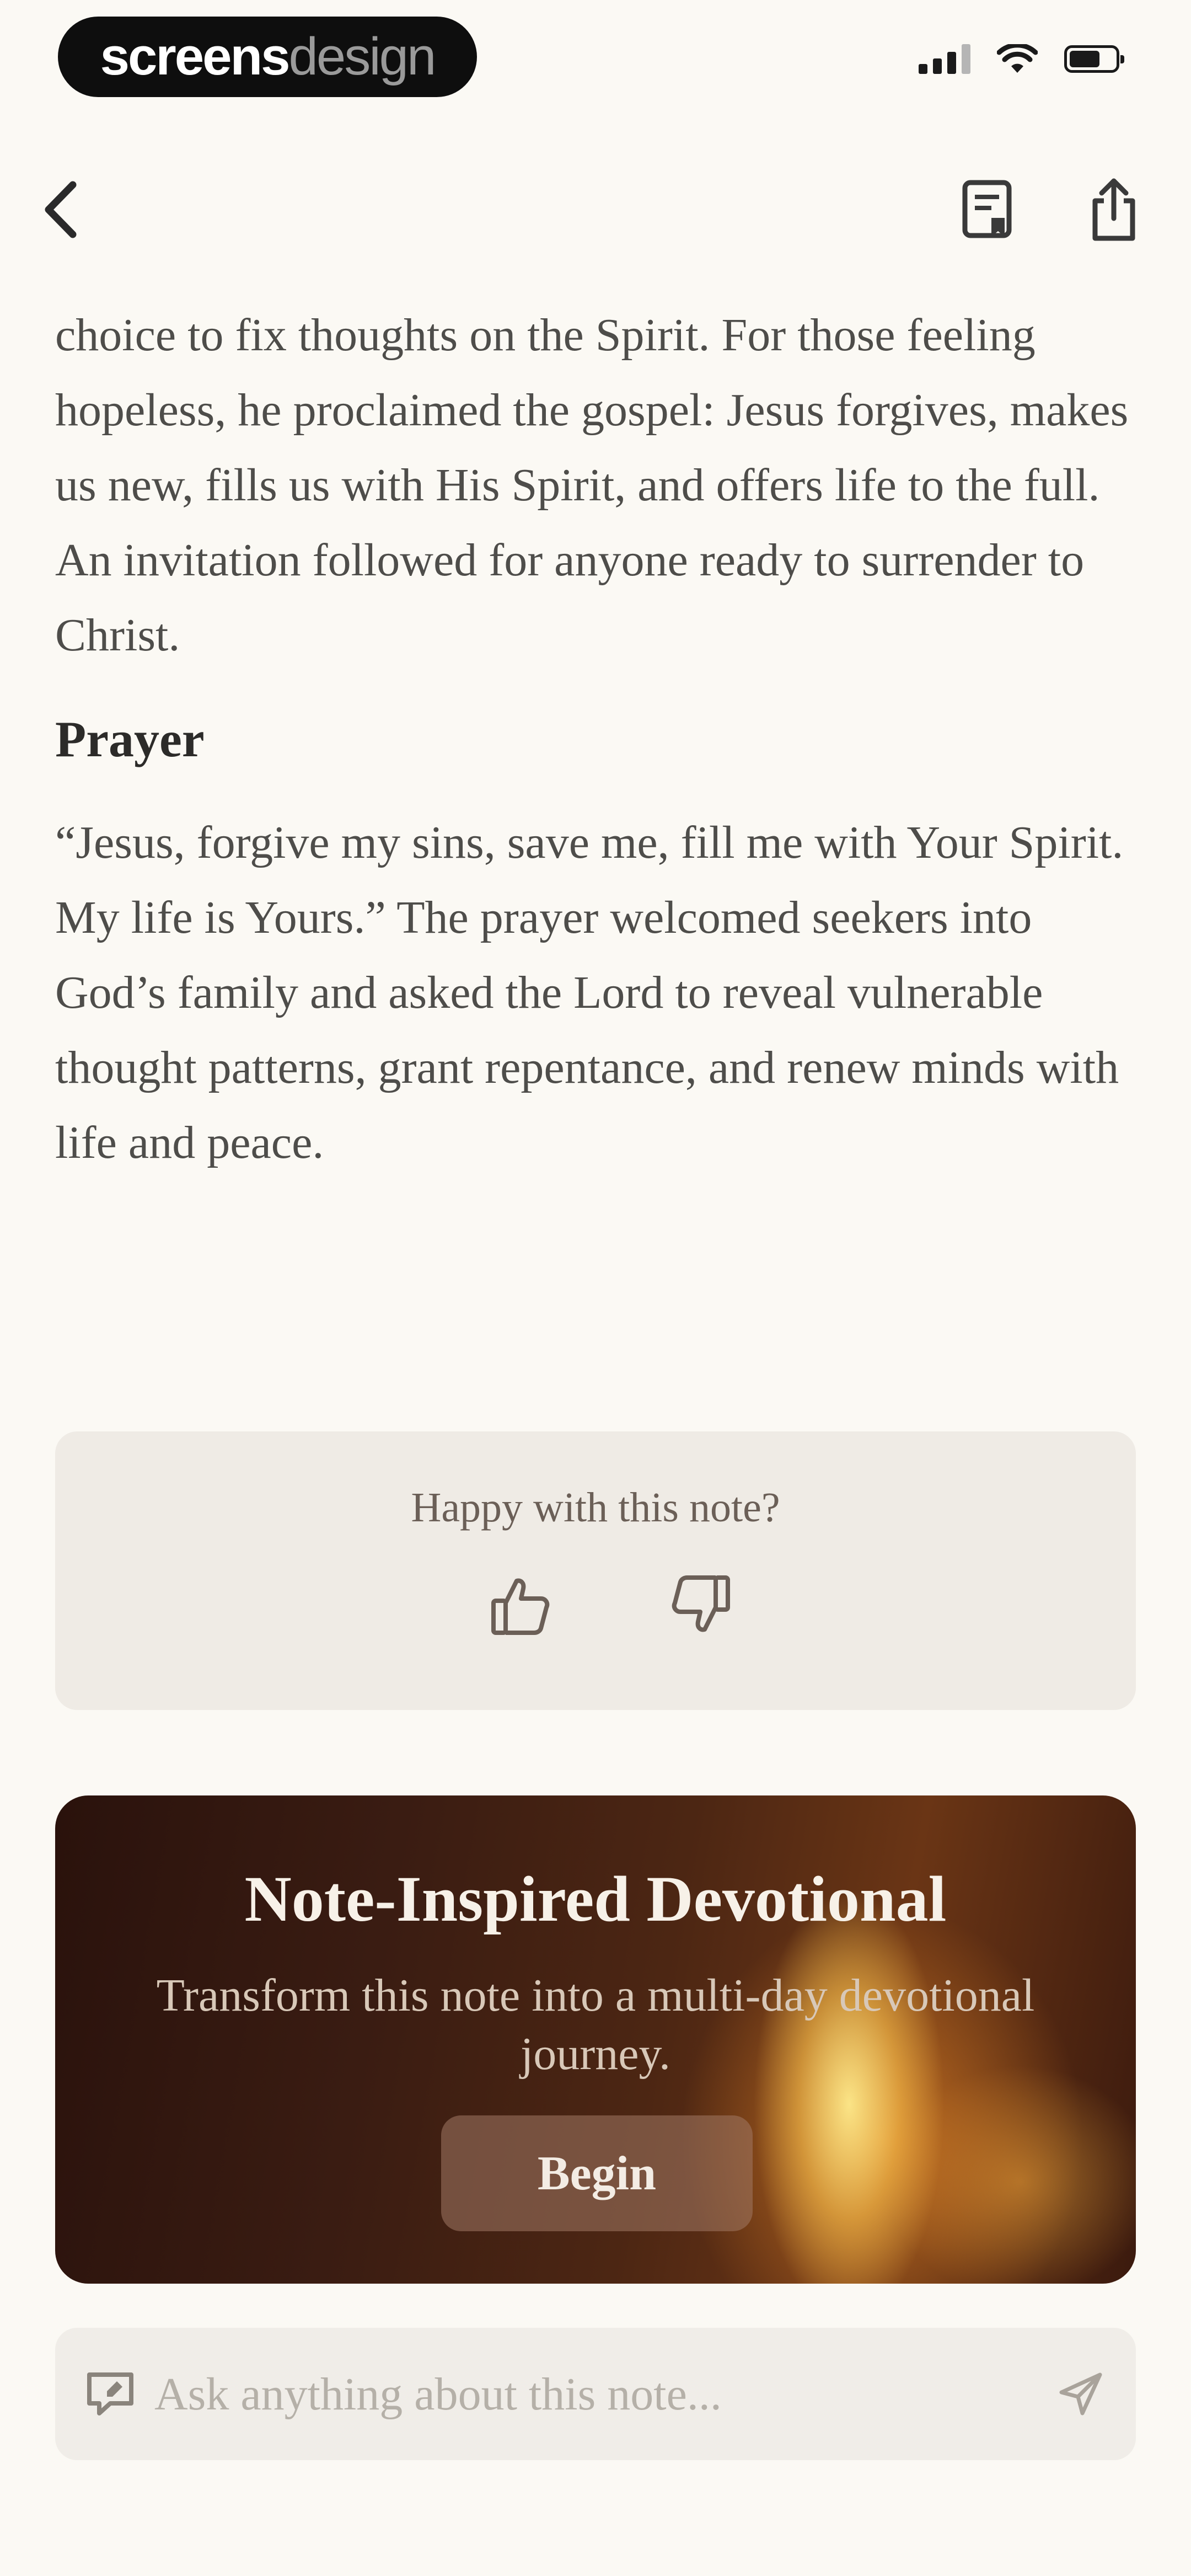 This screenshot has height=2576, width=1191. I want to click on devotional-title: Note-Inspired Devotional, so click(595, 1899).